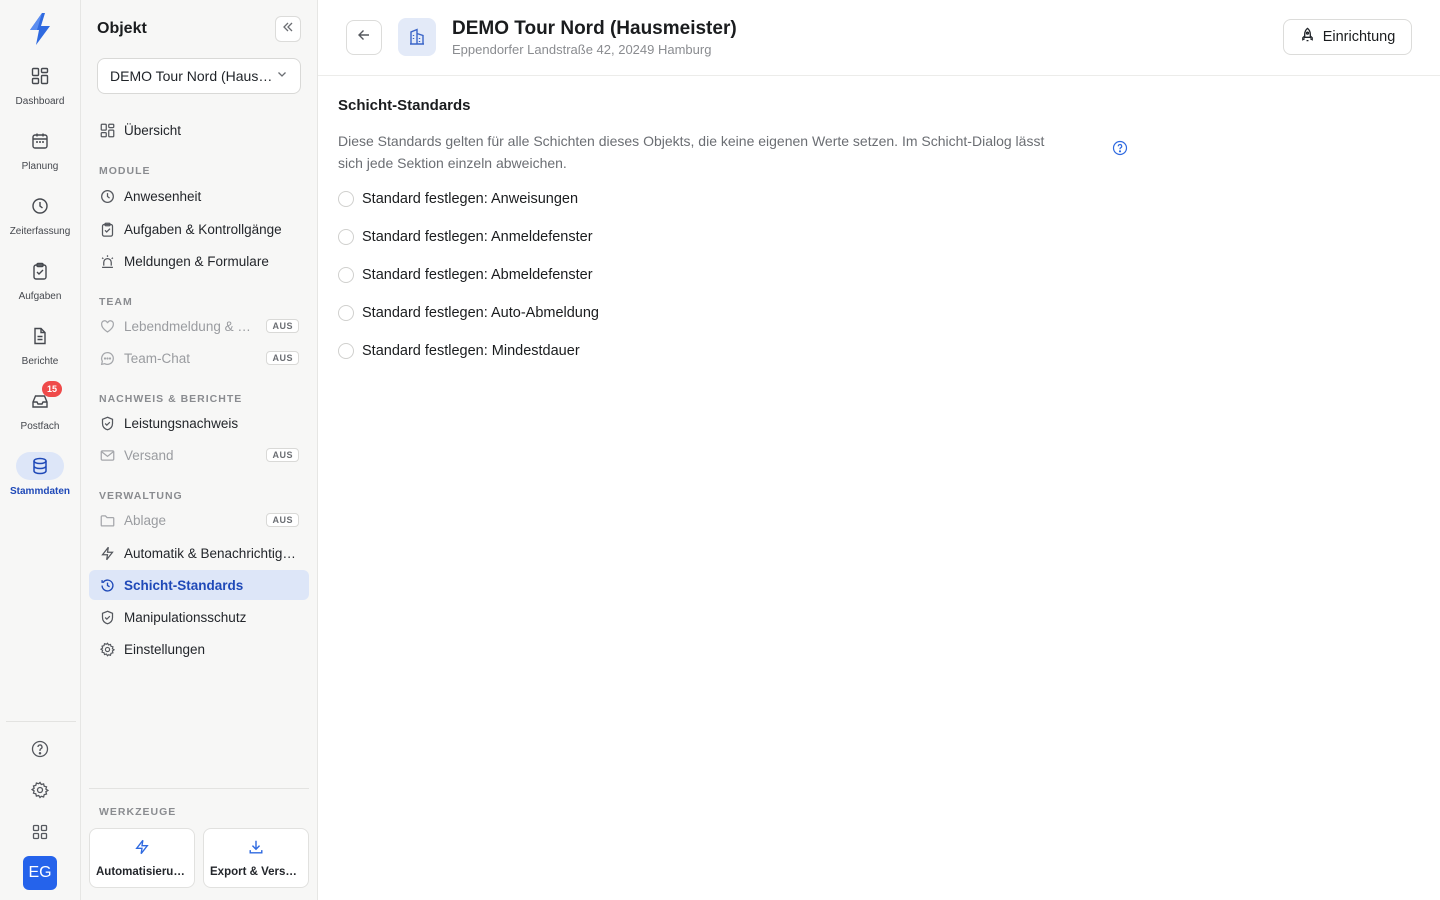 This screenshot has height=900, width=1440. What do you see at coordinates (181, 423) in the screenshot?
I see `sidebar-item-label: Leistungsnachweis` at bounding box center [181, 423].